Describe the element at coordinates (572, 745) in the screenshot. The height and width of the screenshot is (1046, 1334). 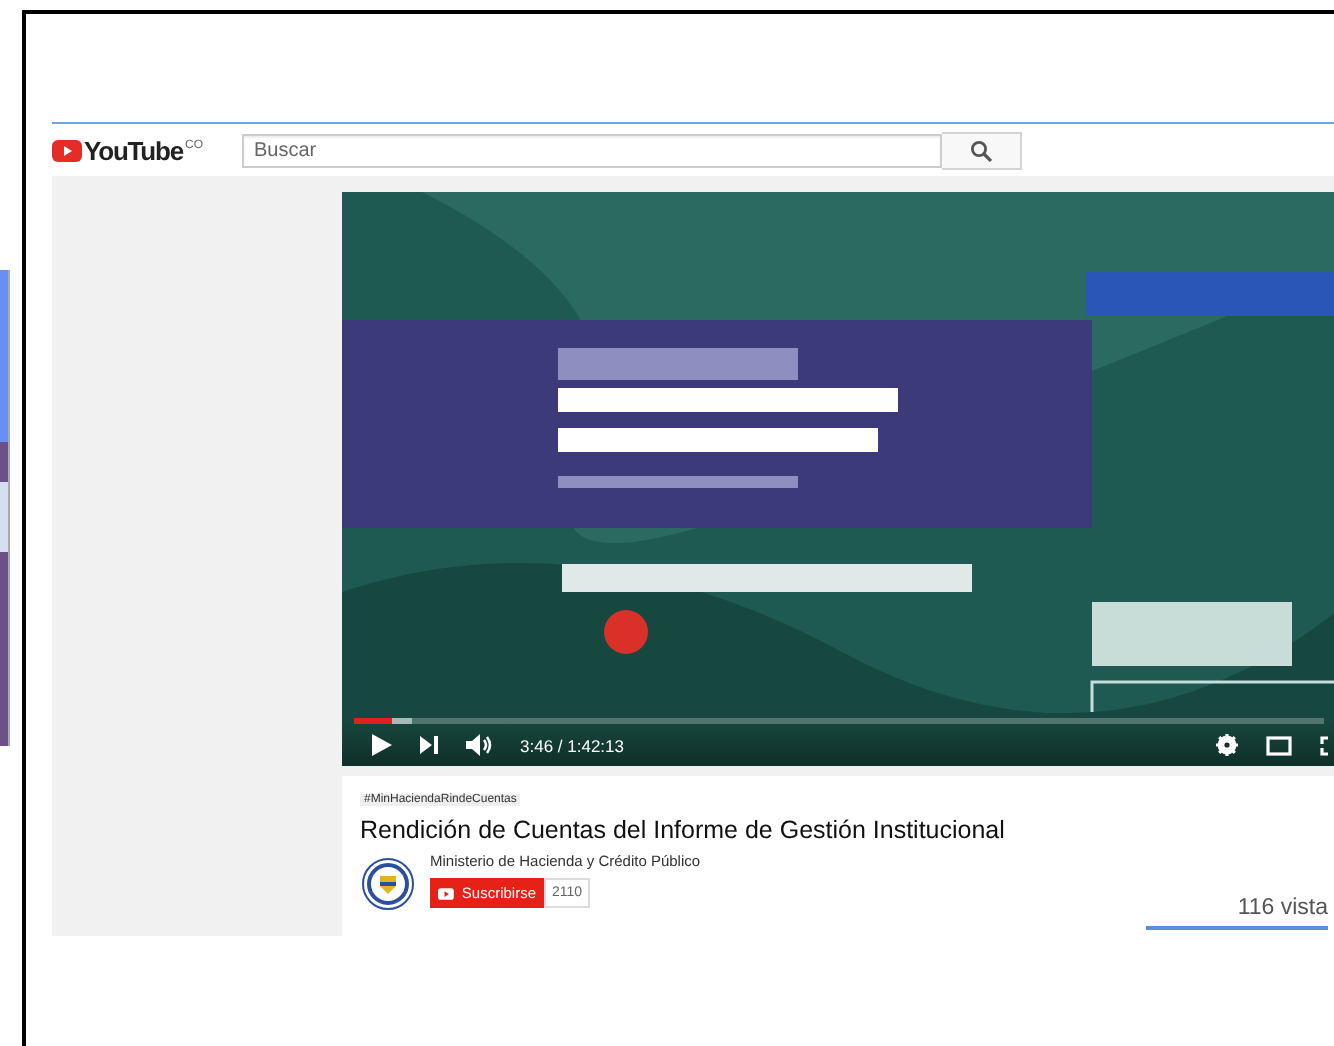
I see `time-display: 3:46 / 1:42:13` at that location.